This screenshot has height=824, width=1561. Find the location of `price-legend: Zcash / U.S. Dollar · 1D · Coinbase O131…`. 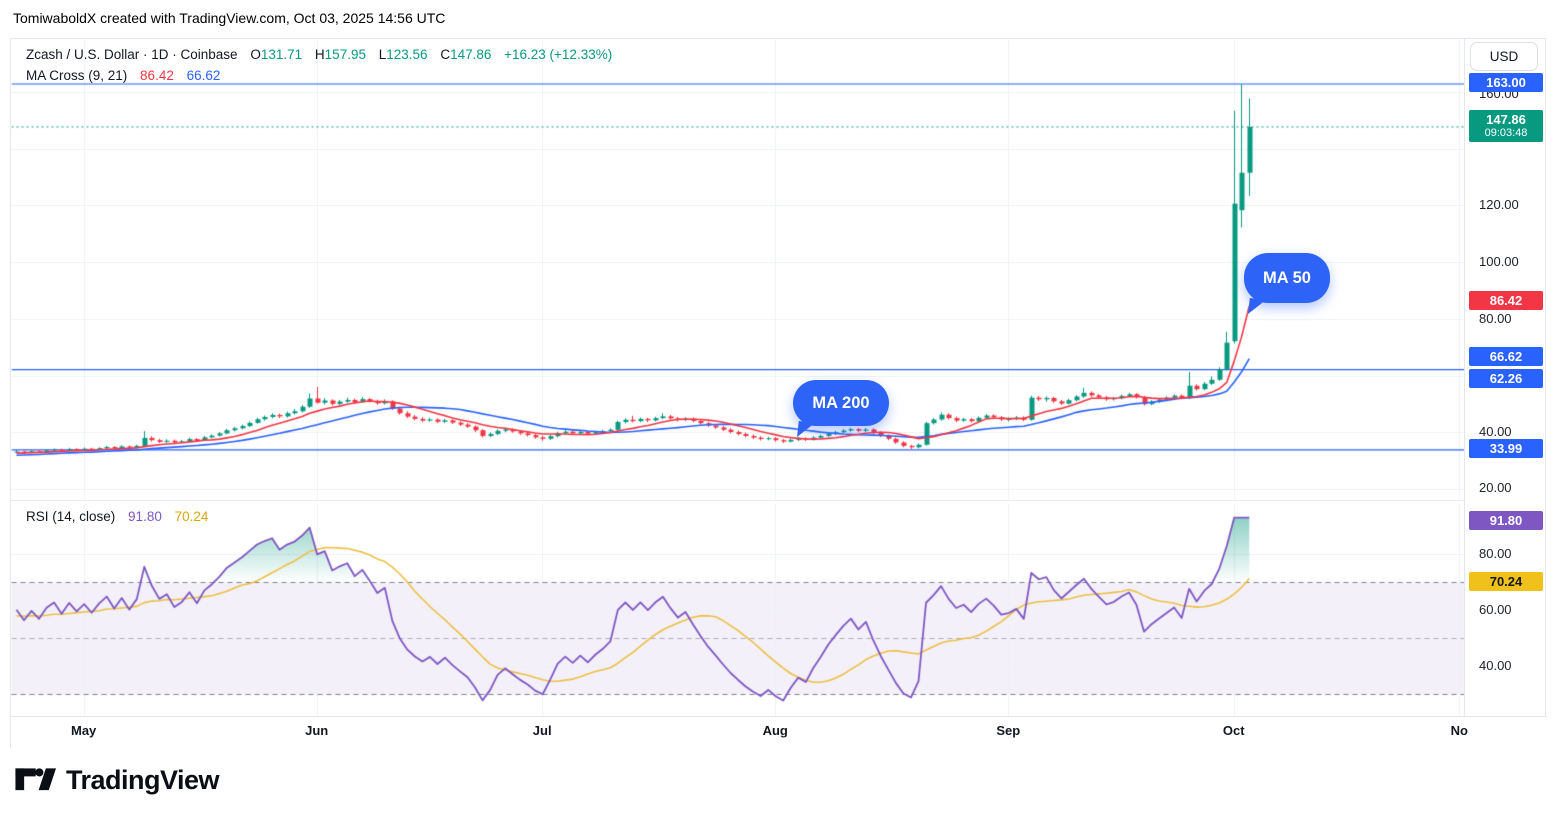

price-legend: Zcash / U.S. Dollar · 1D · Coinbase O131… is located at coordinates (319, 65).